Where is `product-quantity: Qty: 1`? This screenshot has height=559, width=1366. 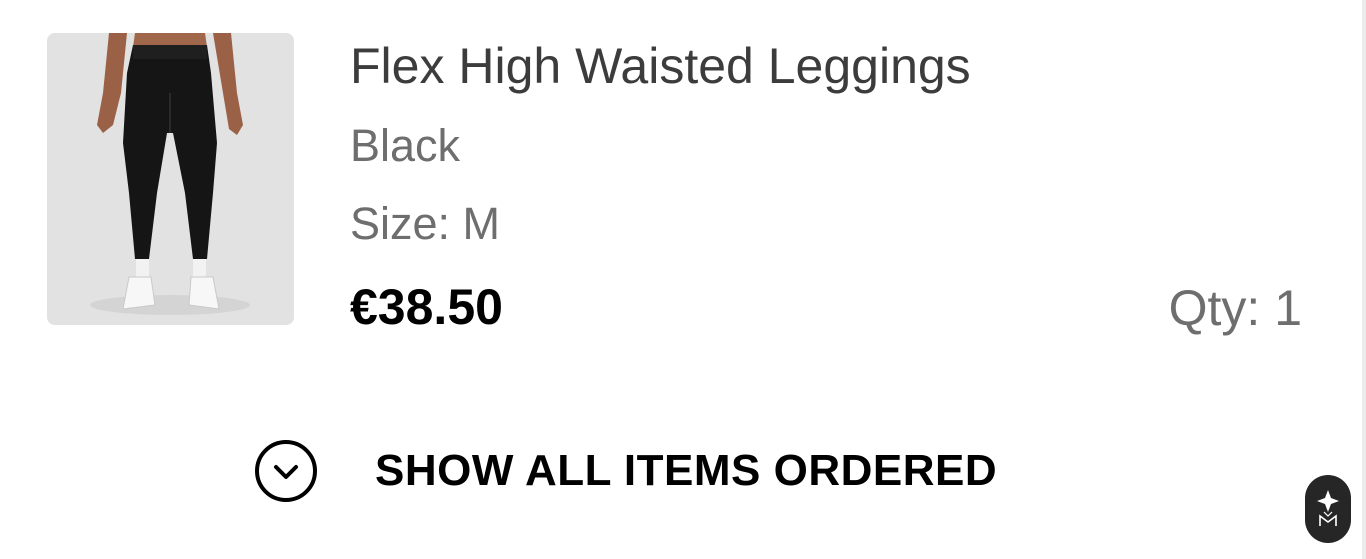 product-quantity: Qty: 1 is located at coordinates (1235, 308).